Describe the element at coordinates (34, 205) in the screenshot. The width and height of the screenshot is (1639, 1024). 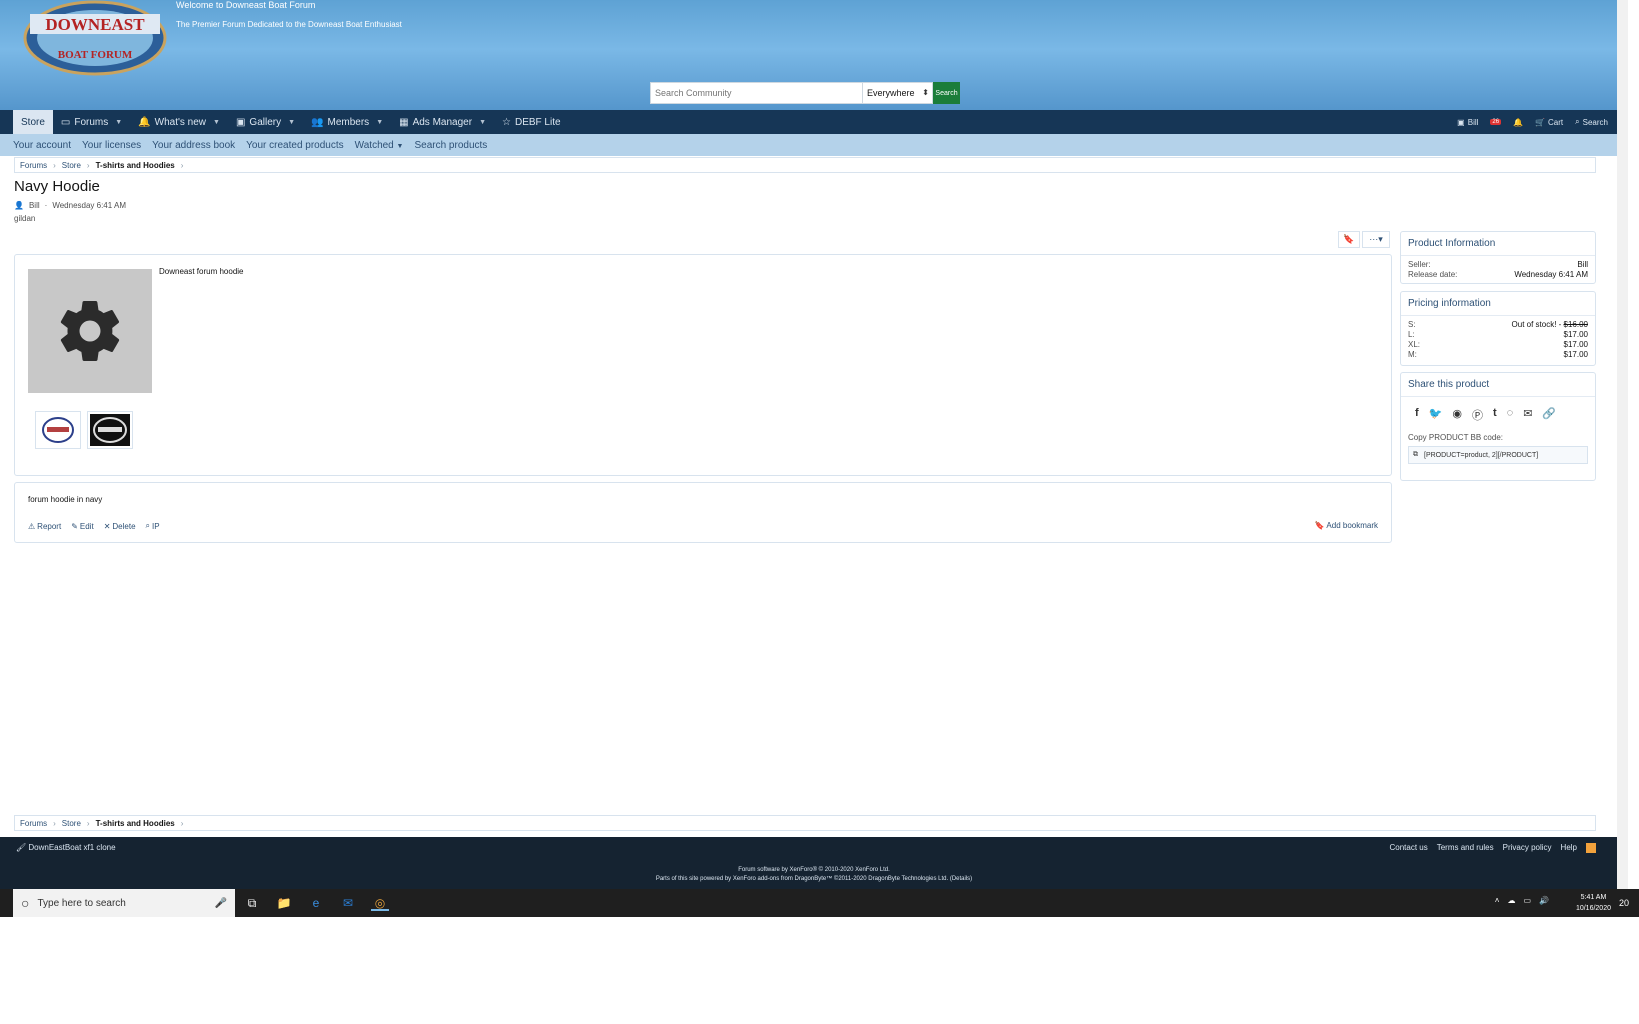
I see `author-link: Bill` at that location.